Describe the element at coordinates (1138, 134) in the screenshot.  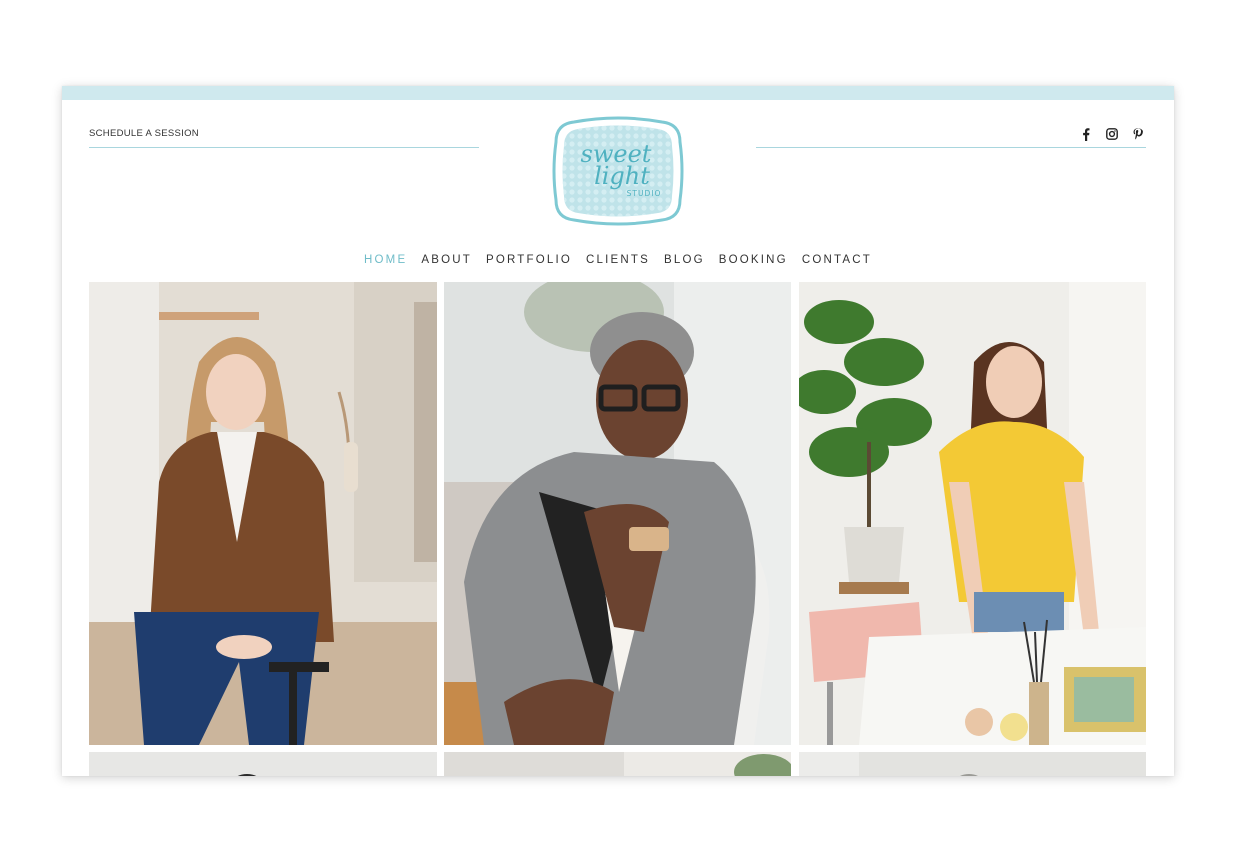
I see `pinterest-icon` at that location.